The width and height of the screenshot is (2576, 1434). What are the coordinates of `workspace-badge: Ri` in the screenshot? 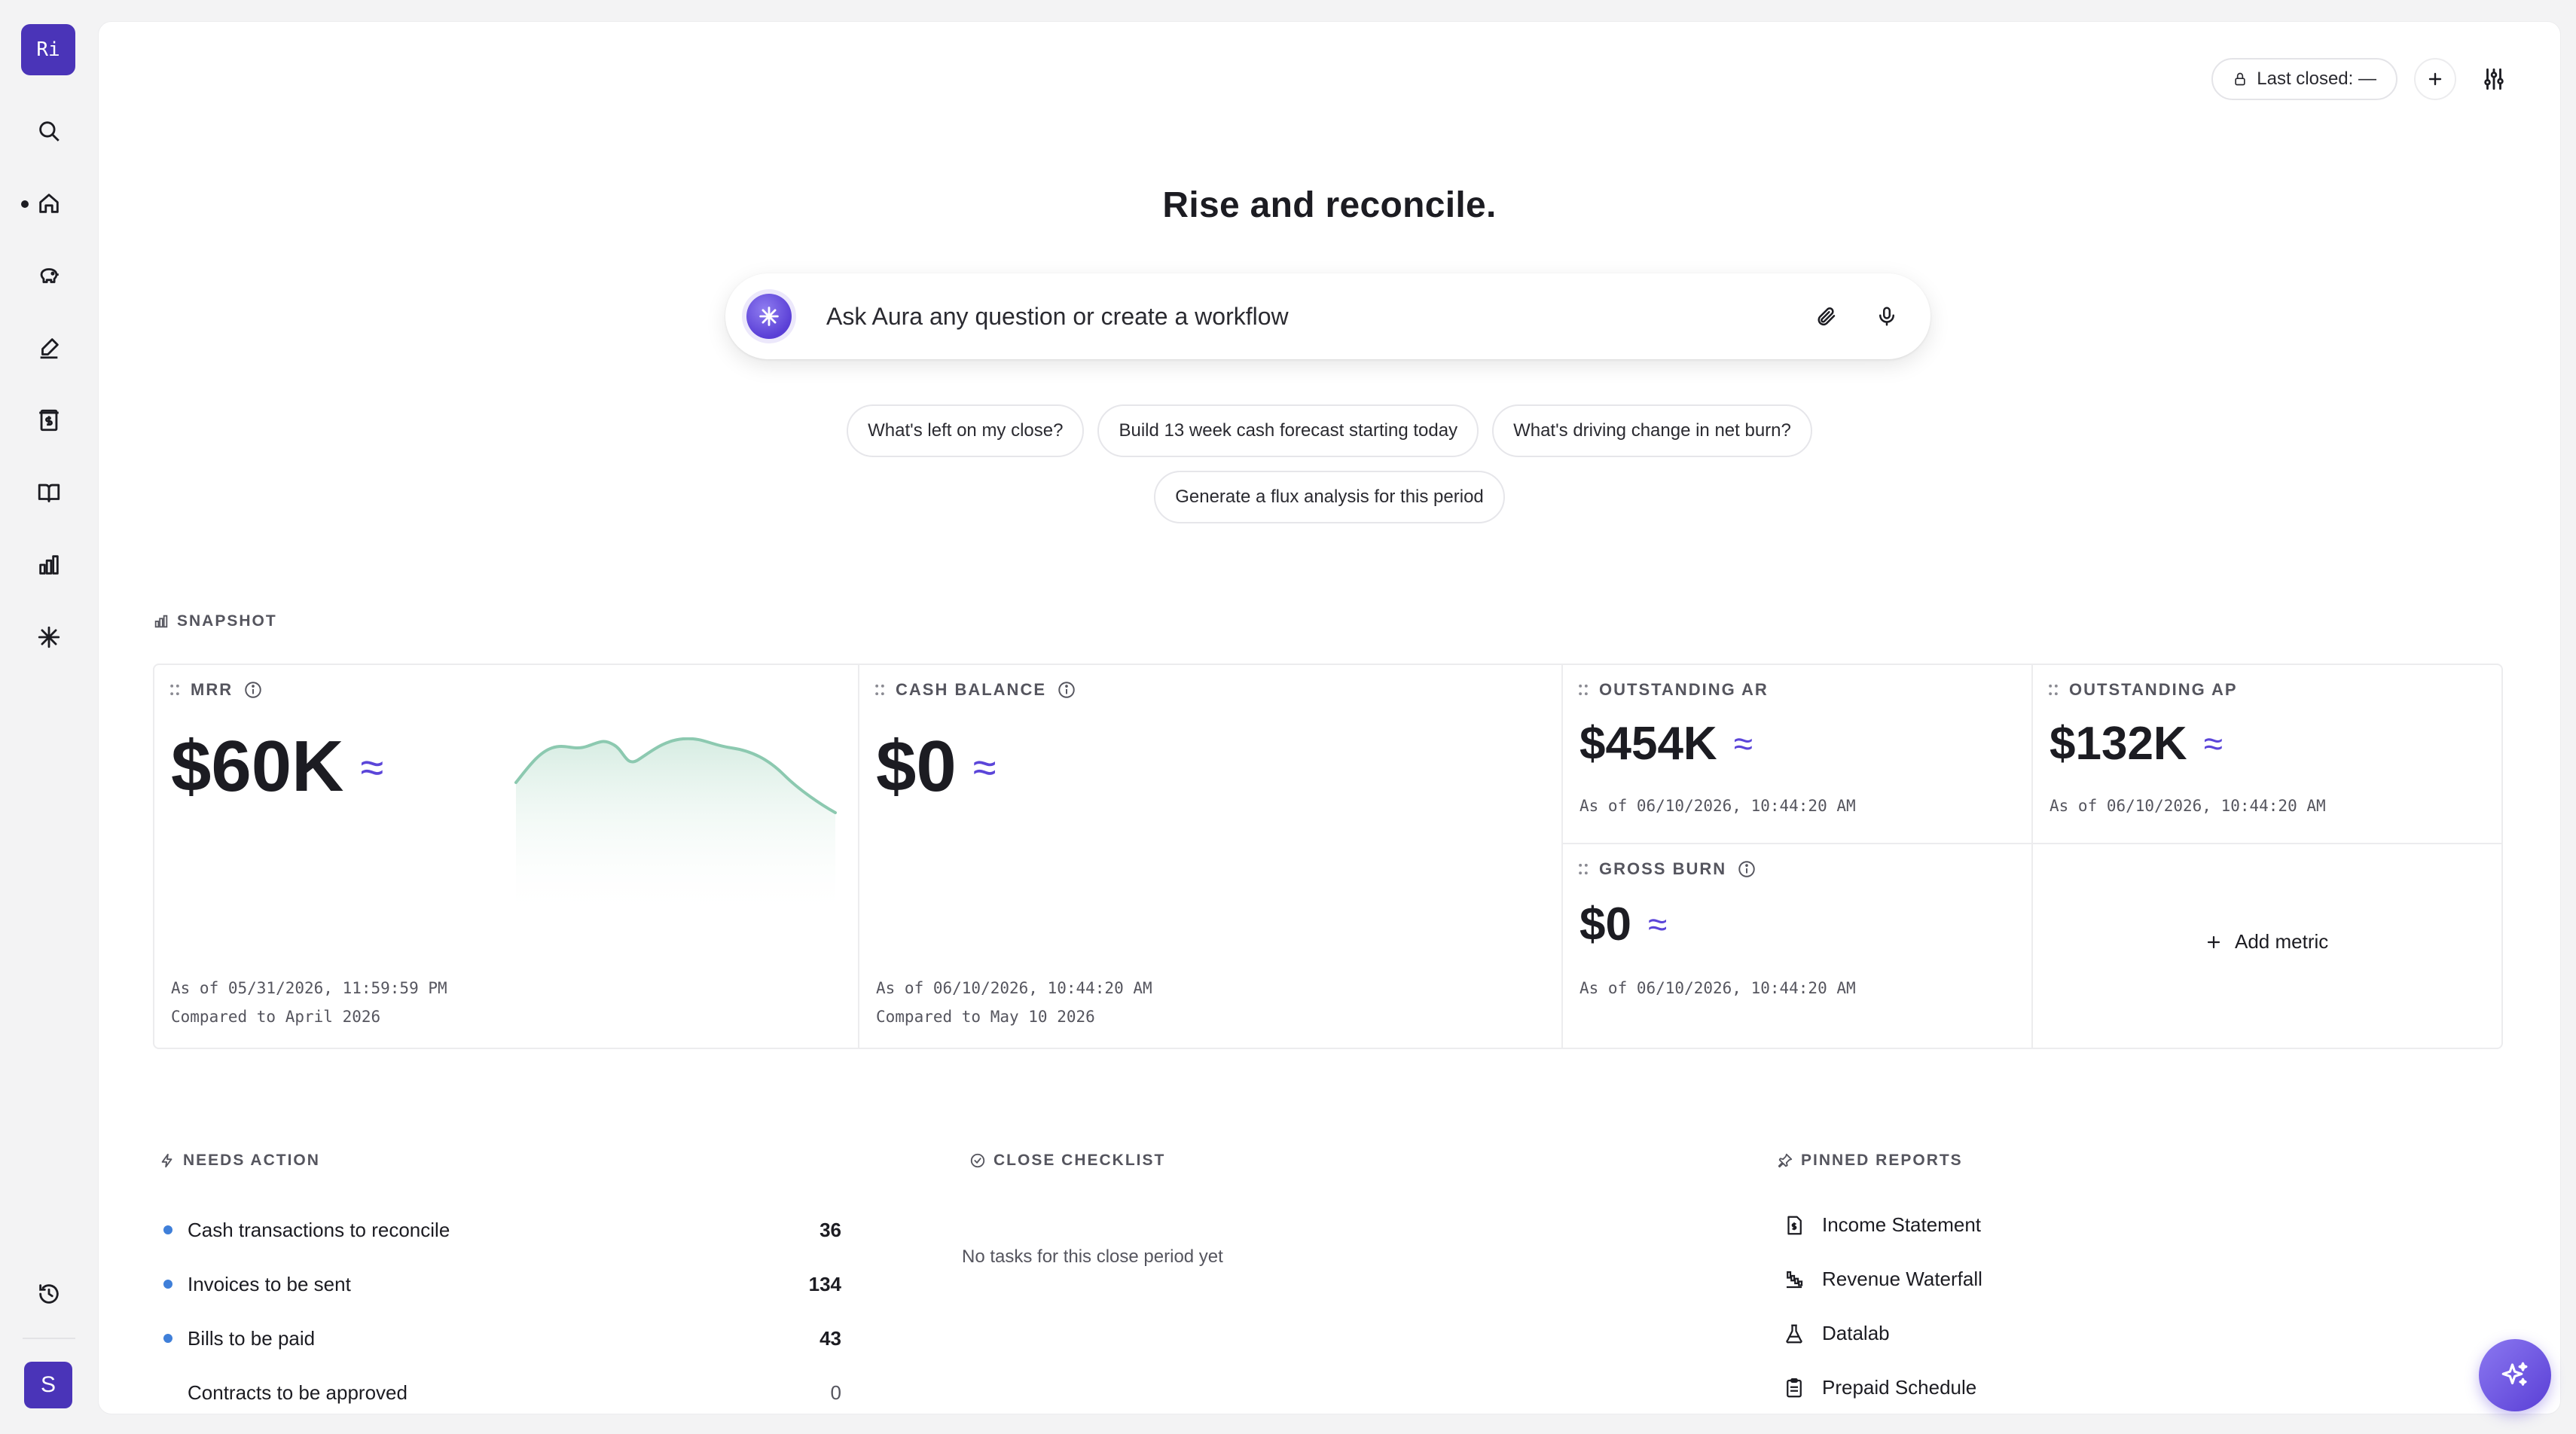 It's located at (48, 49).